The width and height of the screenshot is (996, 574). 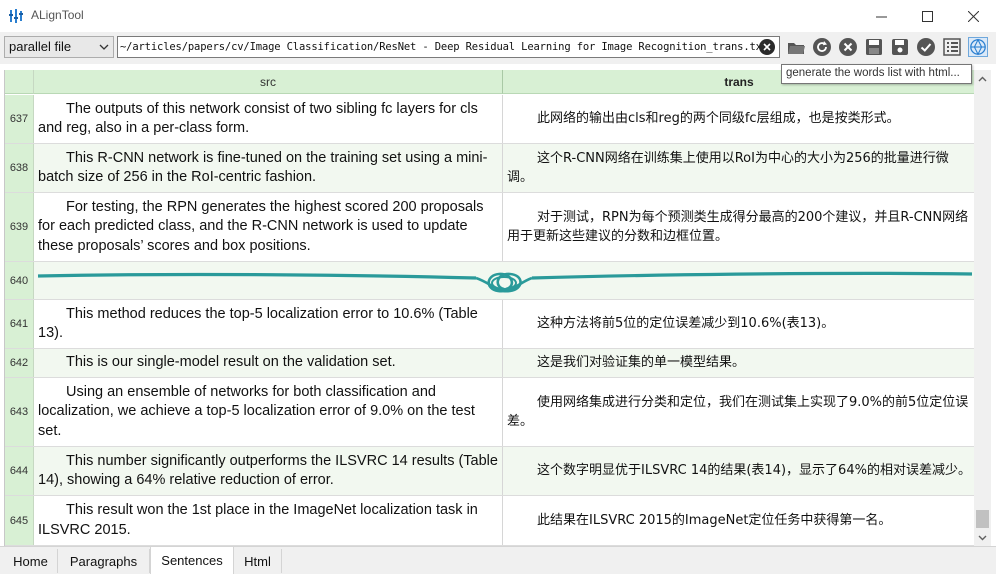 I want to click on confirm-button, so click(x=926, y=47).